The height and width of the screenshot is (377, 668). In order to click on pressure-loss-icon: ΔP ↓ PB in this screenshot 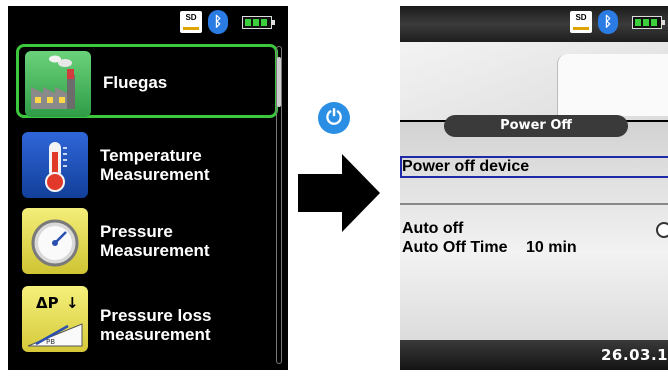, I will do `click(55, 319)`.